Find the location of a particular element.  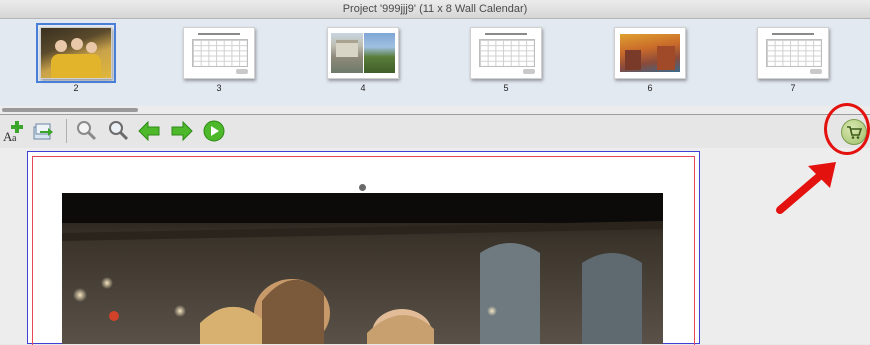

zoom-out-button is located at coordinates (86, 131).